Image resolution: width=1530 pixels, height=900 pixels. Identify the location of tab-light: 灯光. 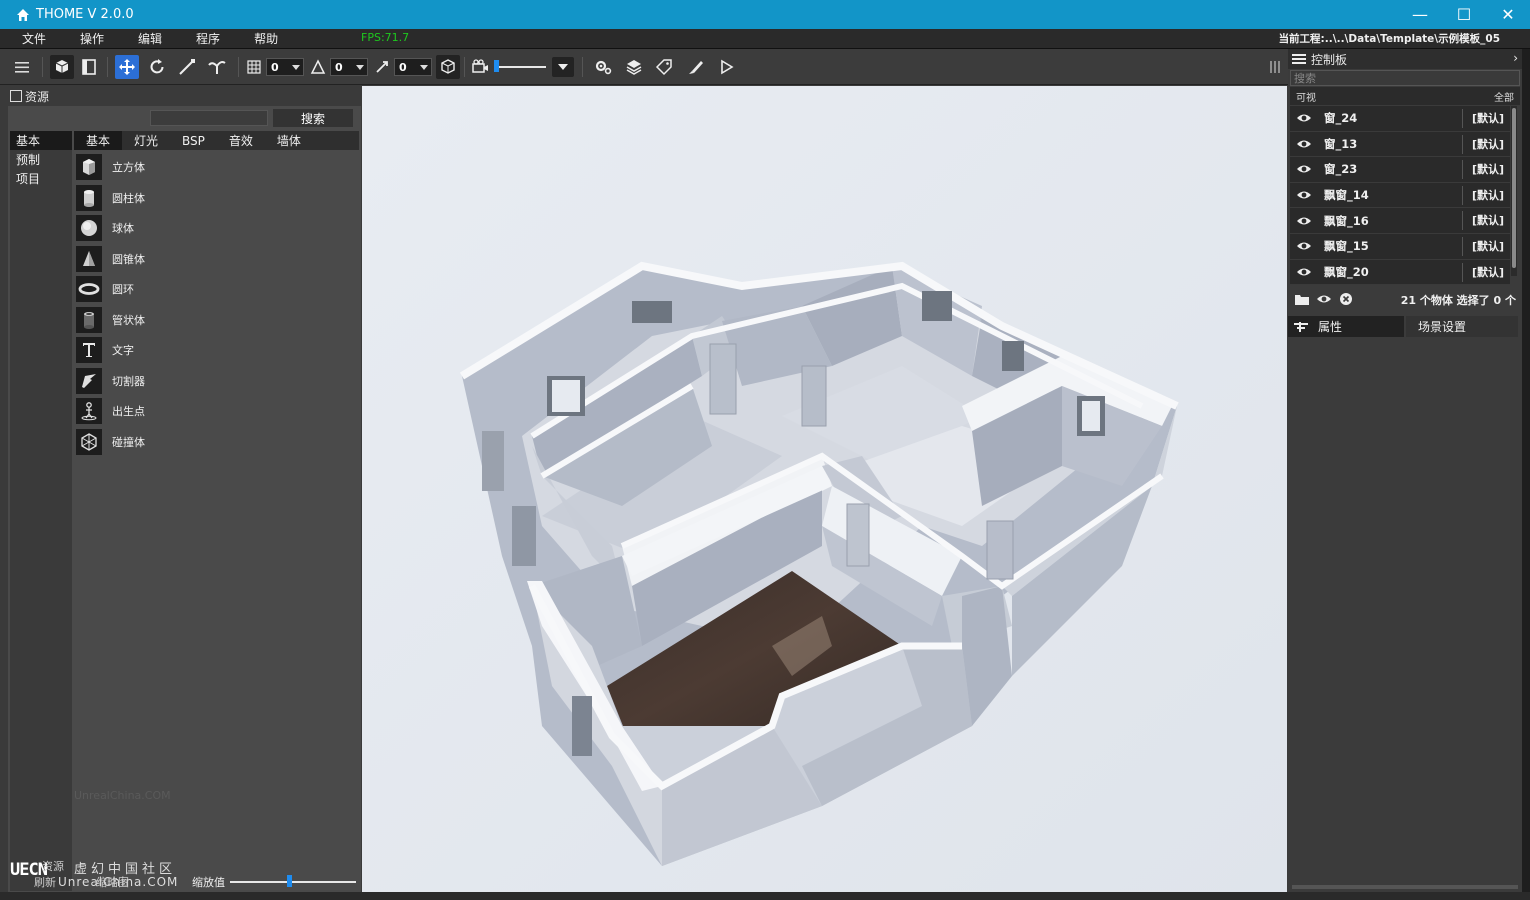
(146, 140).